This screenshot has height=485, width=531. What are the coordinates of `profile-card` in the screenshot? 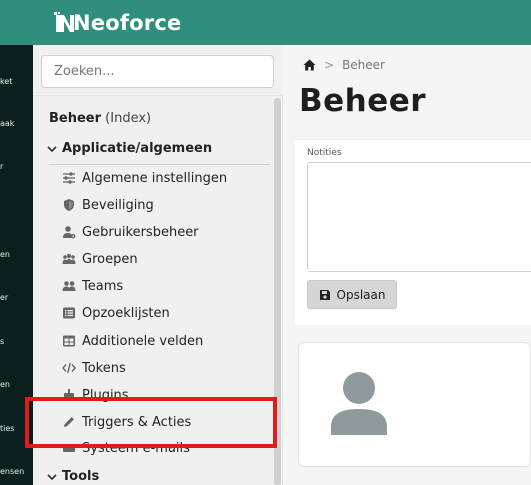 It's located at (414, 404).